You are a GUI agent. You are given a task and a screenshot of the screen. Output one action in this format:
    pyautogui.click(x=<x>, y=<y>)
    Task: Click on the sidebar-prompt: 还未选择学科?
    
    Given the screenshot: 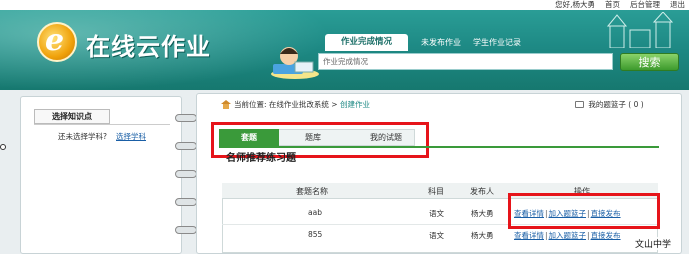 What is the action you would take?
    pyautogui.click(x=82, y=136)
    